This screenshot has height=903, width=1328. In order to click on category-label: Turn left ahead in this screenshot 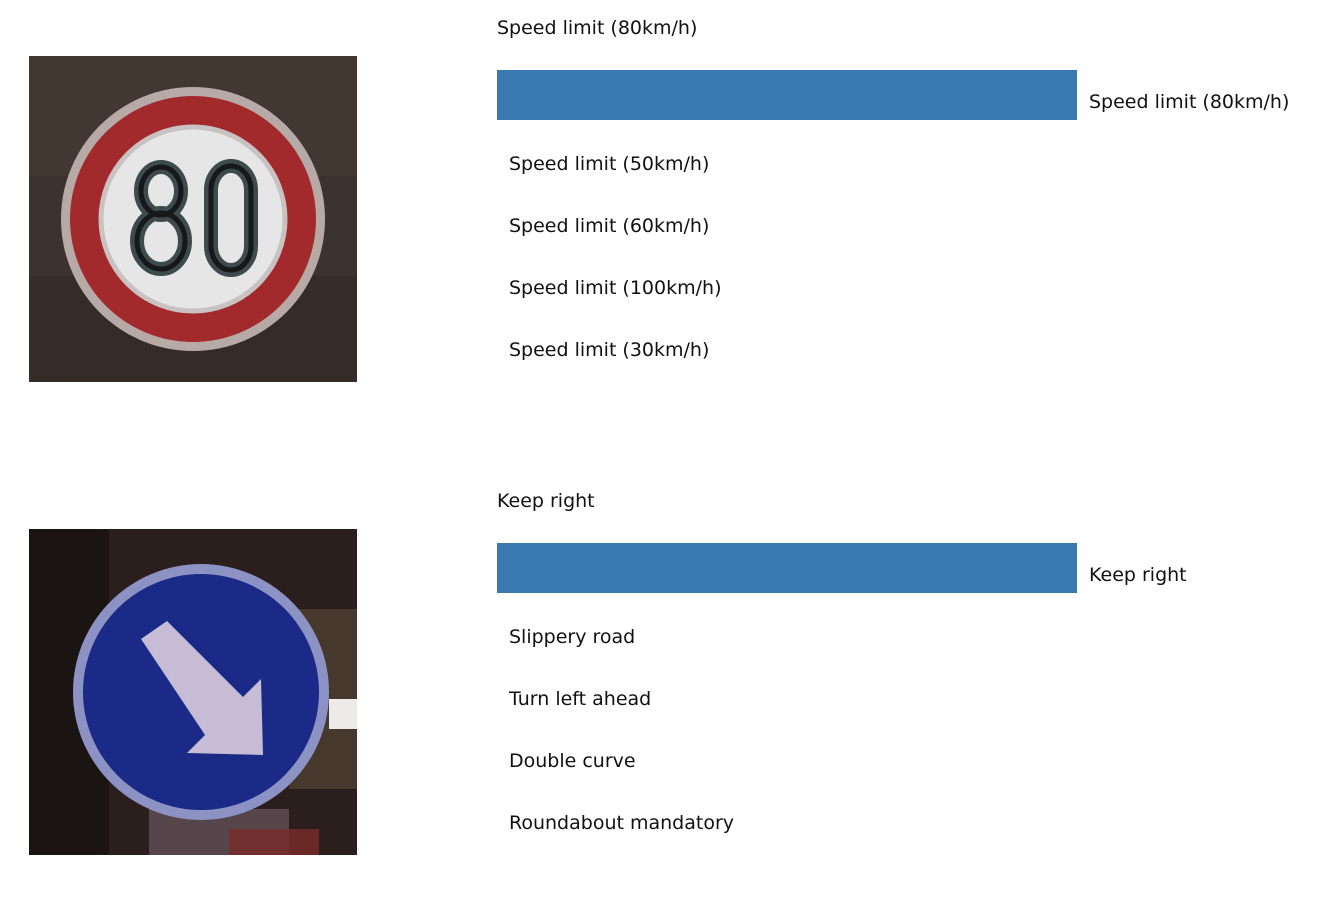, I will do `click(580, 699)`.